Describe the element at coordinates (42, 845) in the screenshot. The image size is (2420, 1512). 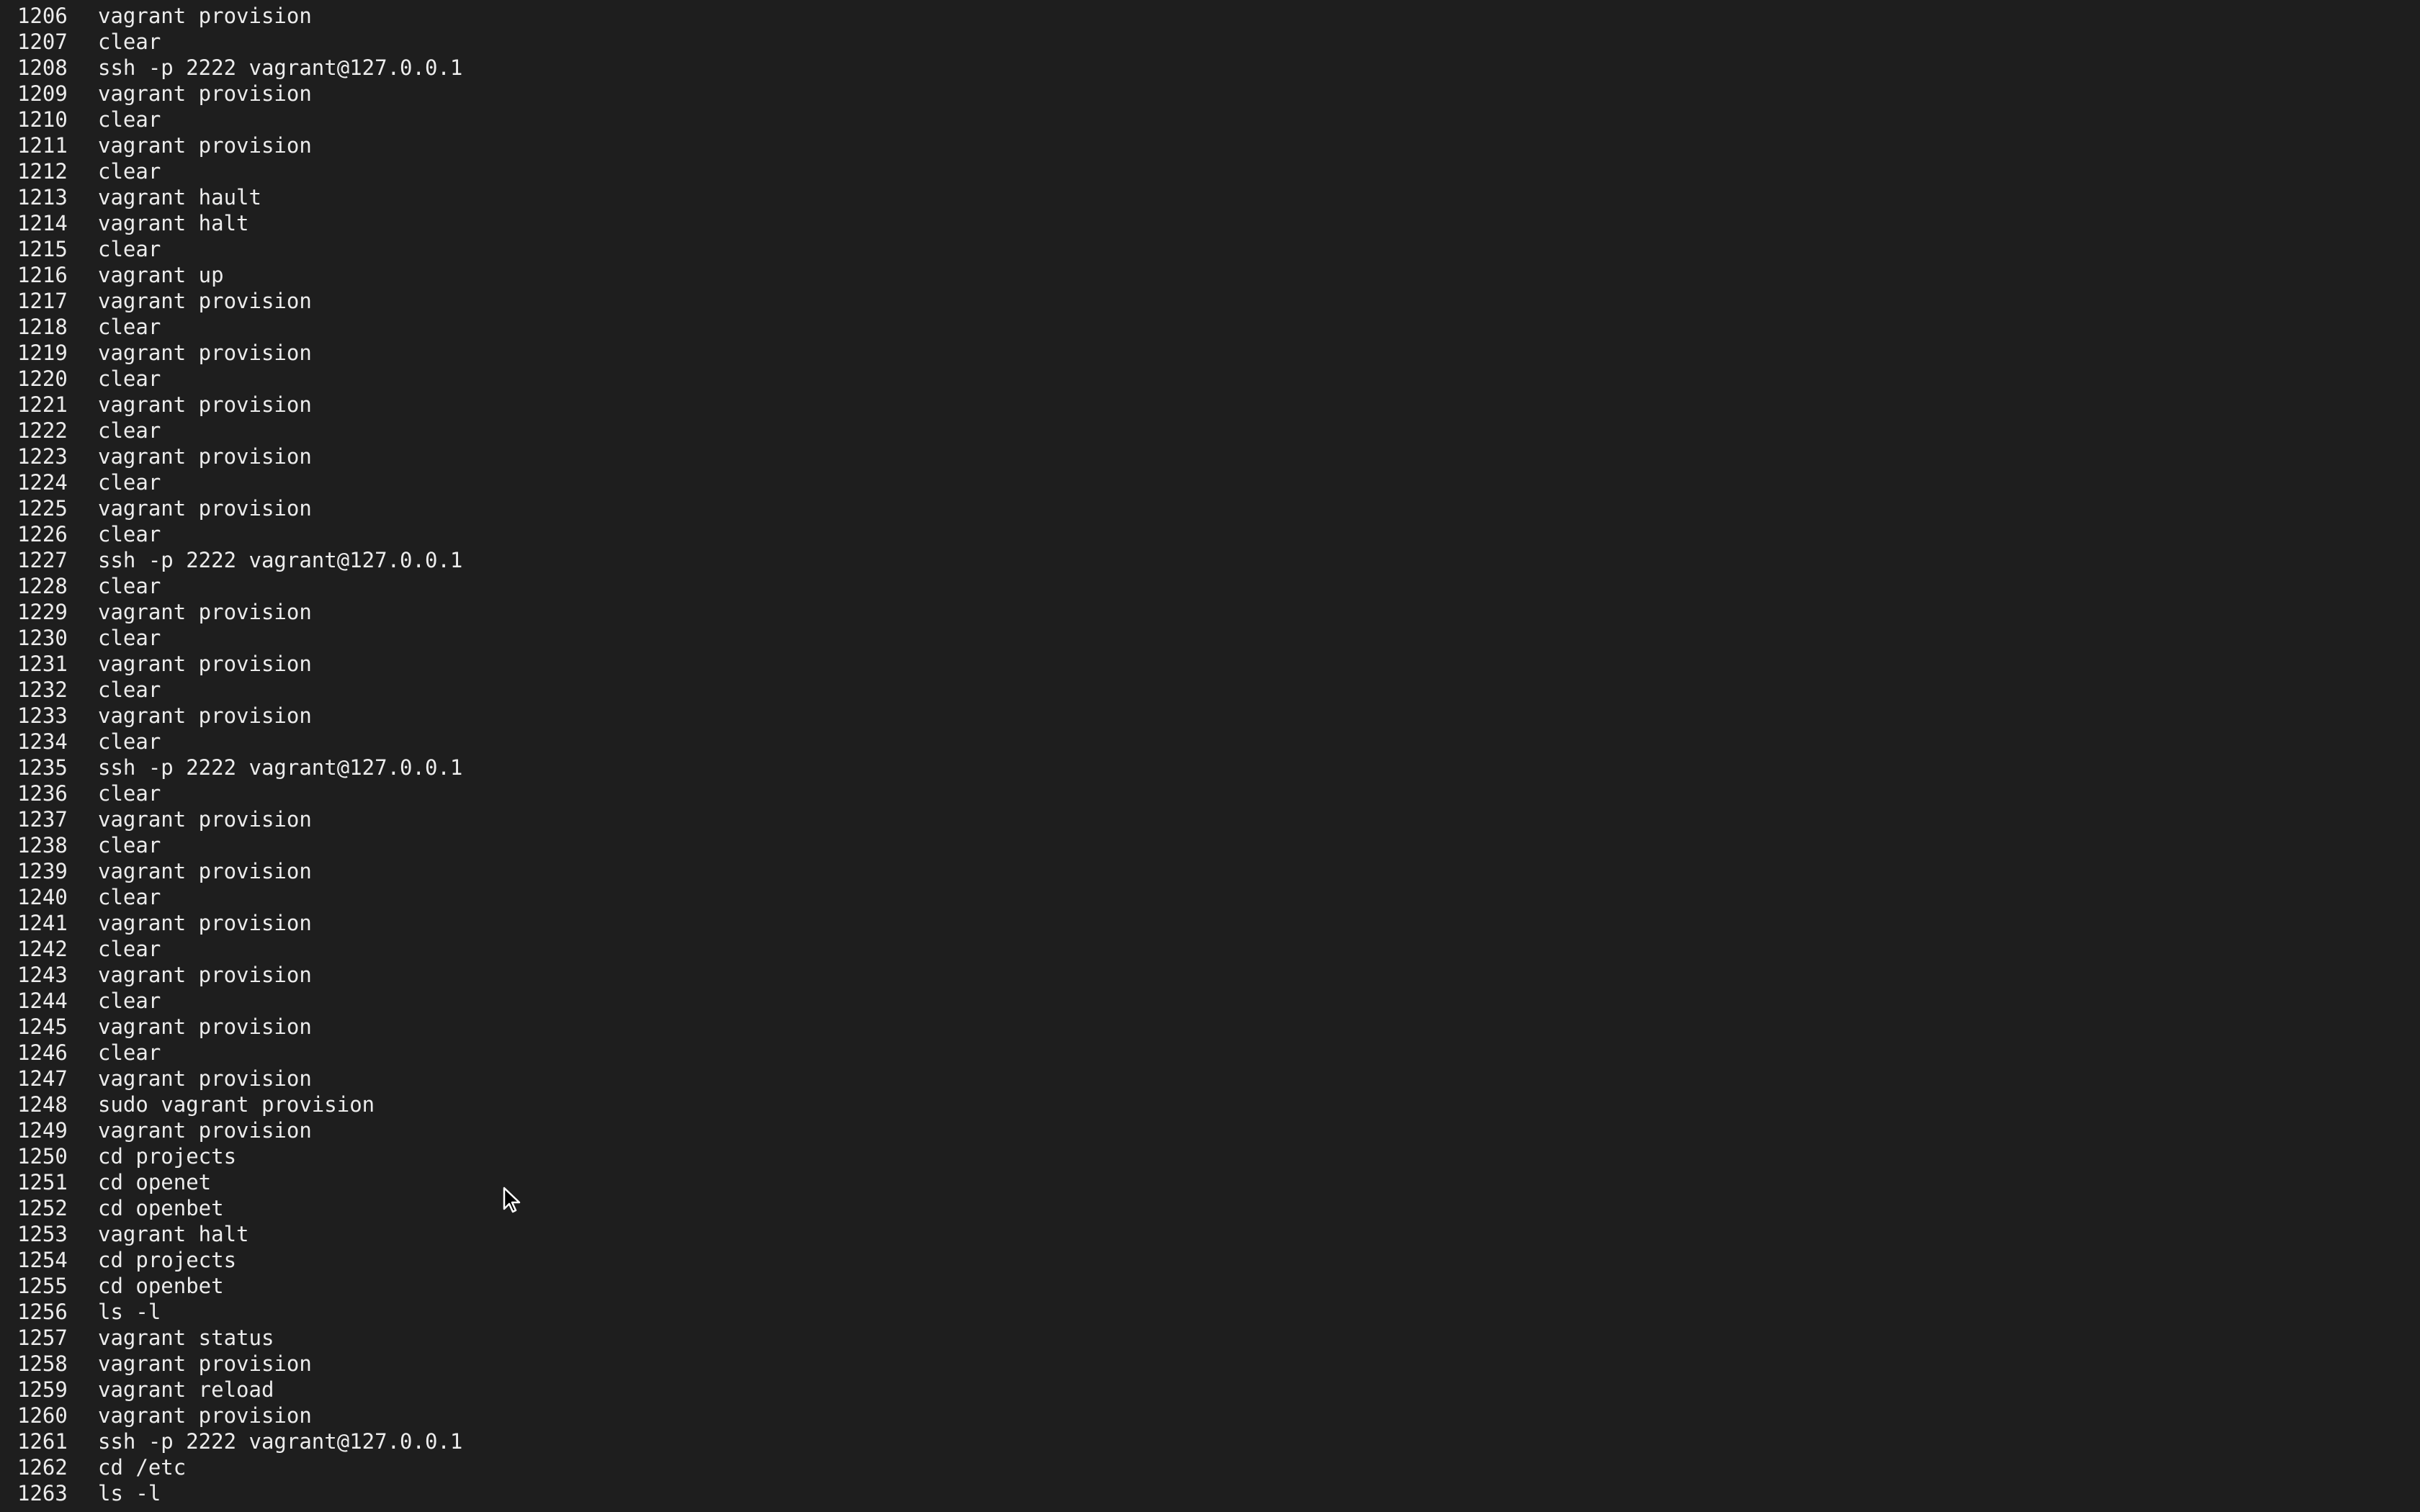
I see `history-line-number: 1238` at that location.